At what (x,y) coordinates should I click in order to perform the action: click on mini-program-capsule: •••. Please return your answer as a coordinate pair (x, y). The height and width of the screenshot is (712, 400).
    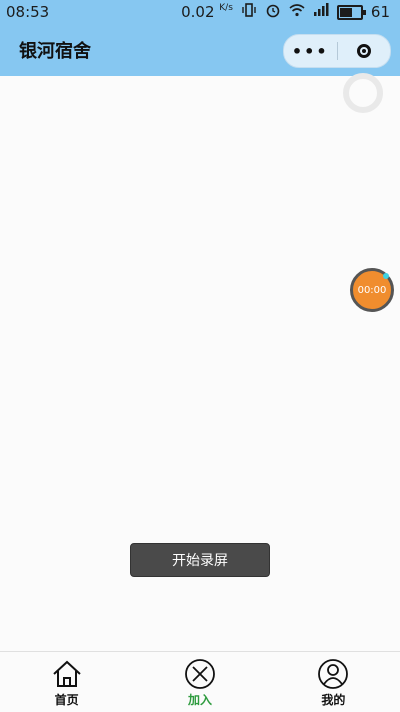
    Looking at the image, I should click on (337, 51).